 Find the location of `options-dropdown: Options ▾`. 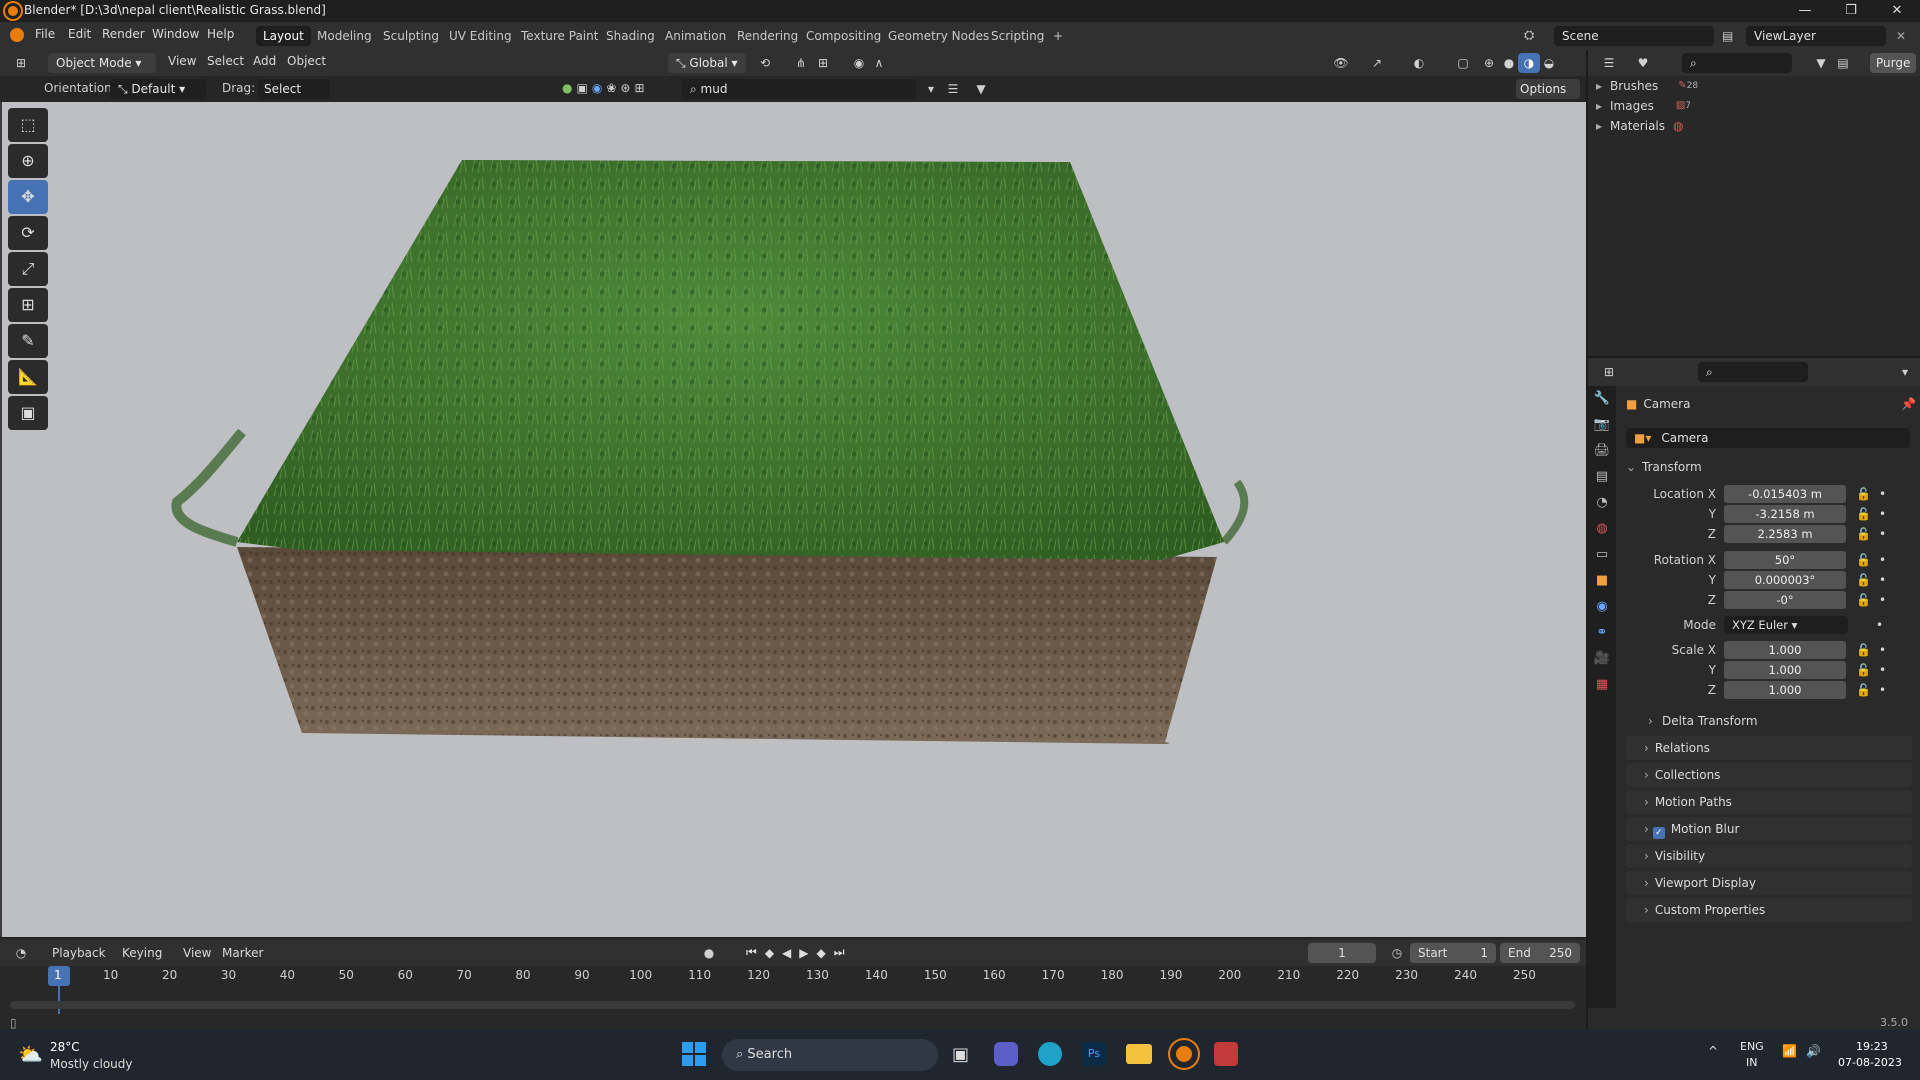

options-dropdown: Options ▾ is located at coordinates (1548, 97).